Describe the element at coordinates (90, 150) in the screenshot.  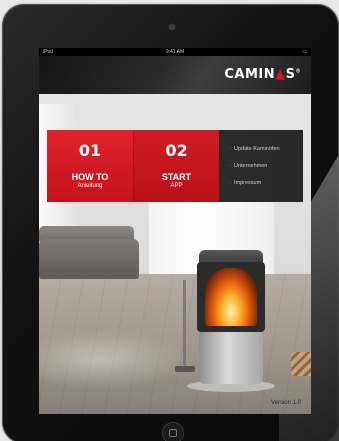
I see `tile-number: 01` at that location.